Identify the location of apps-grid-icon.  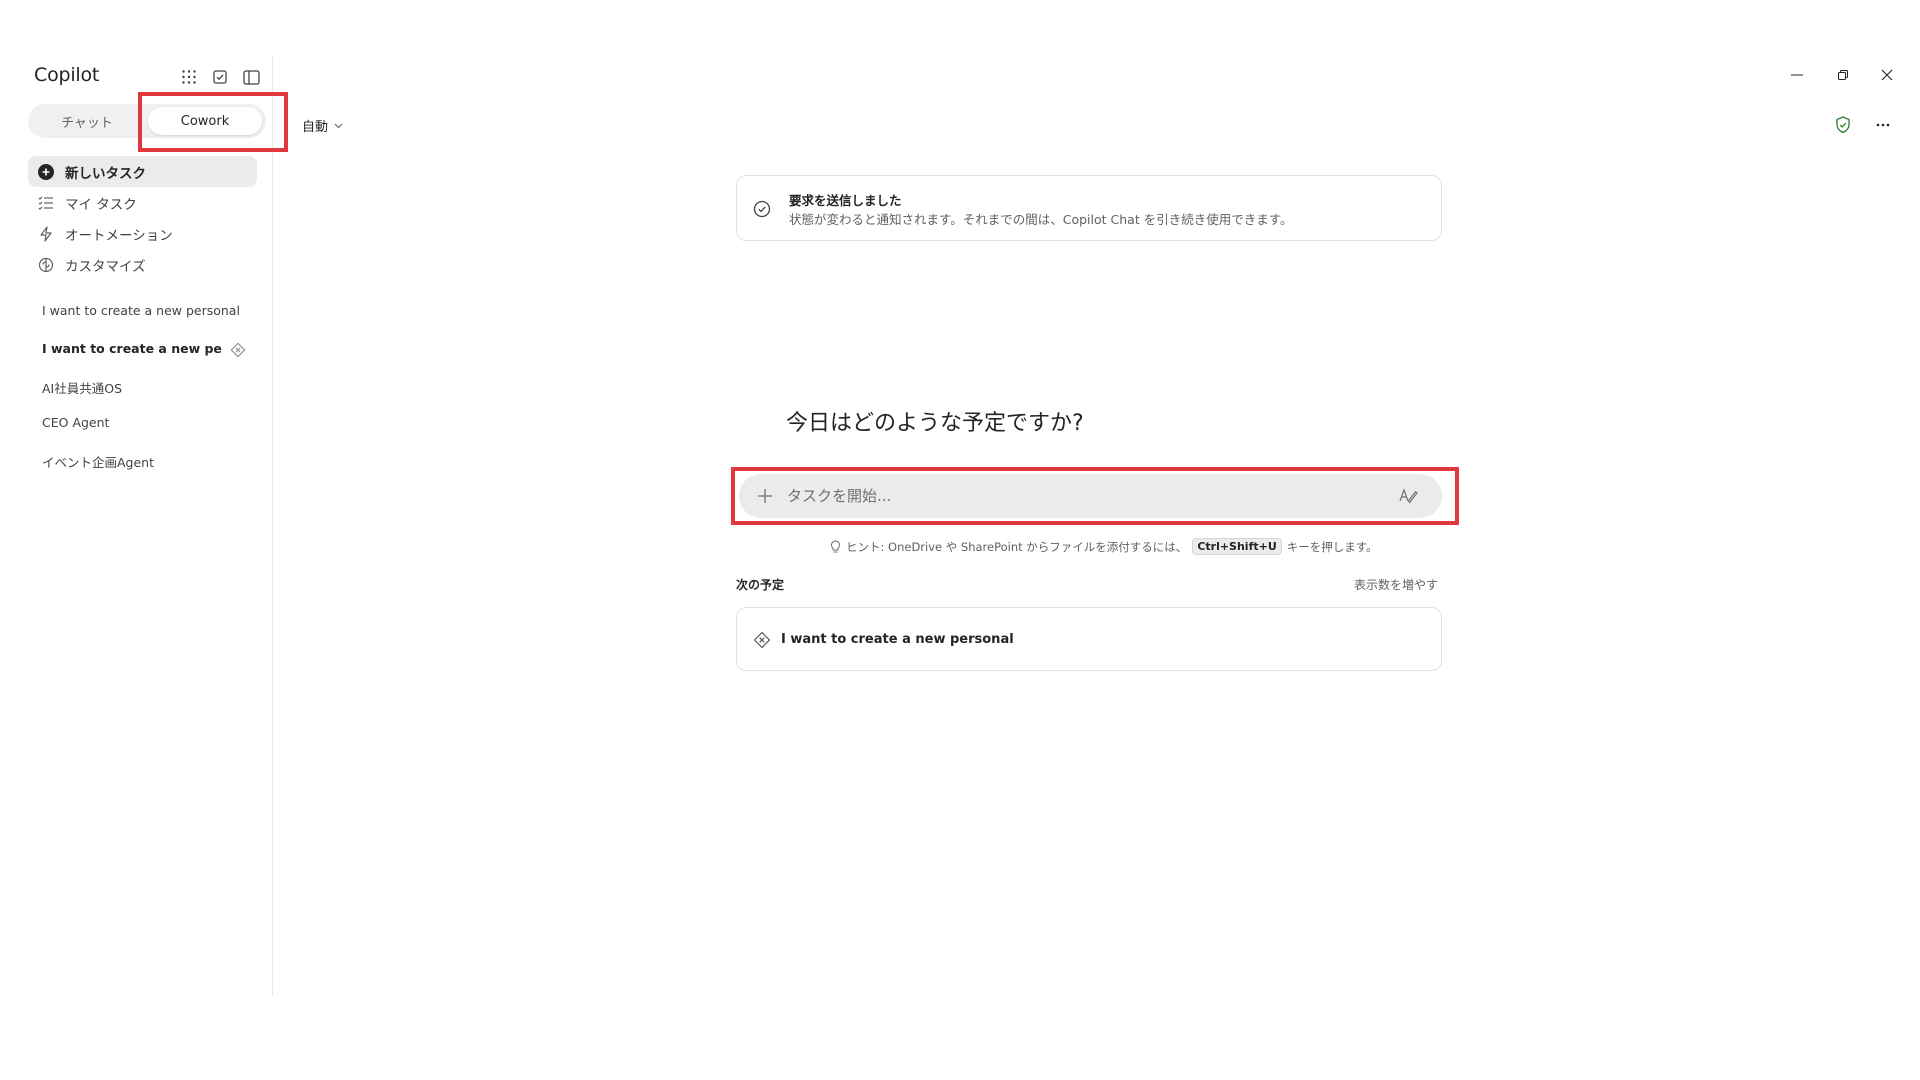
(189, 77).